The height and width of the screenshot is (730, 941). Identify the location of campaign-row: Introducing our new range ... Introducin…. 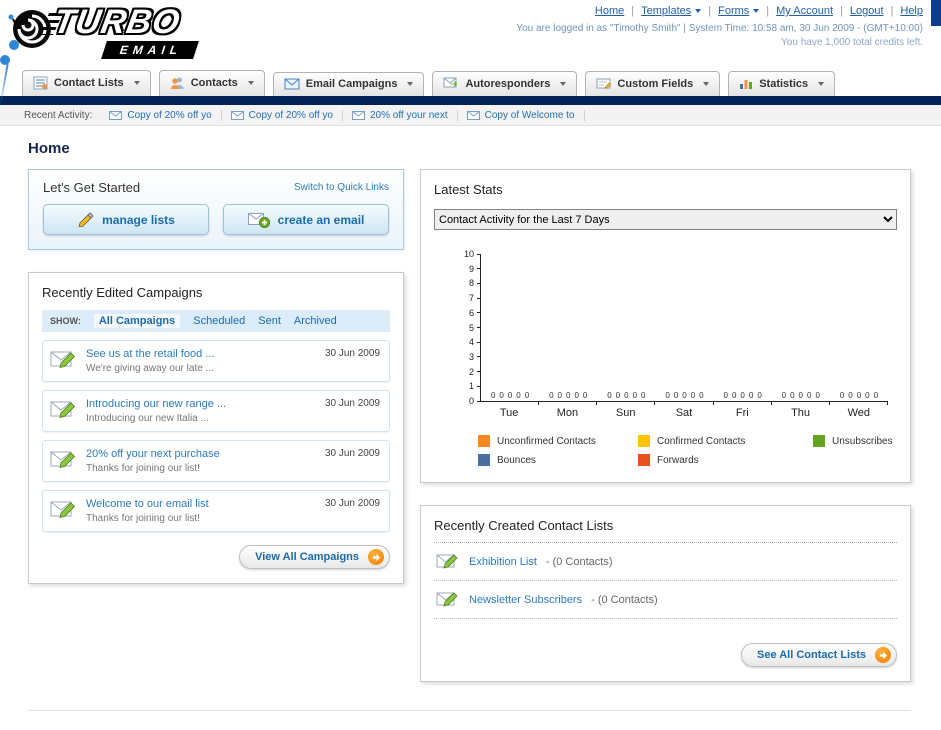
(216, 411).